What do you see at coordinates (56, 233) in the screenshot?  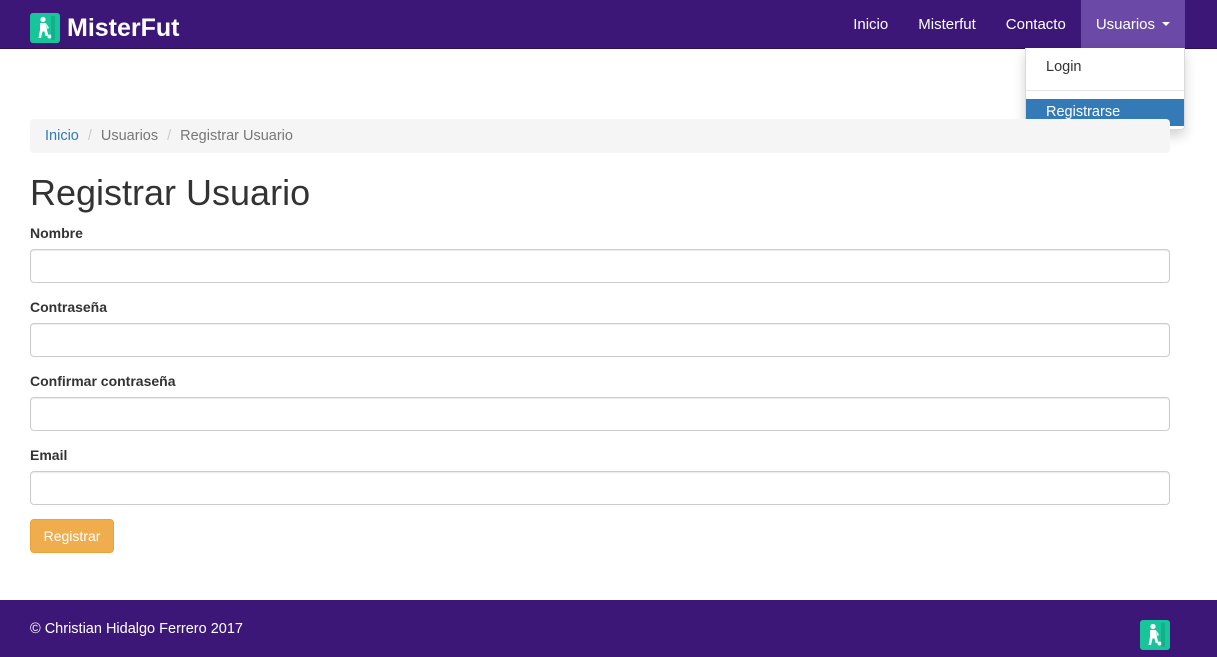 I see `nombre-label: Nombre` at bounding box center [56, 233].